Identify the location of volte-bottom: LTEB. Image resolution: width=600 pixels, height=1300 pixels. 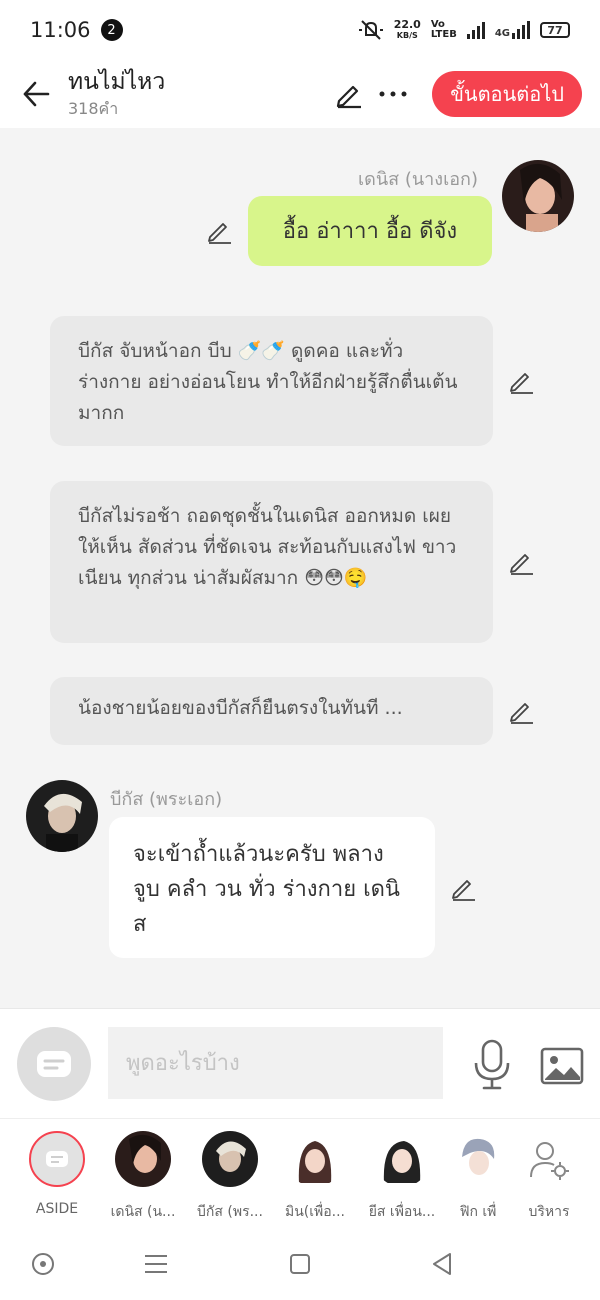
(443, 34).